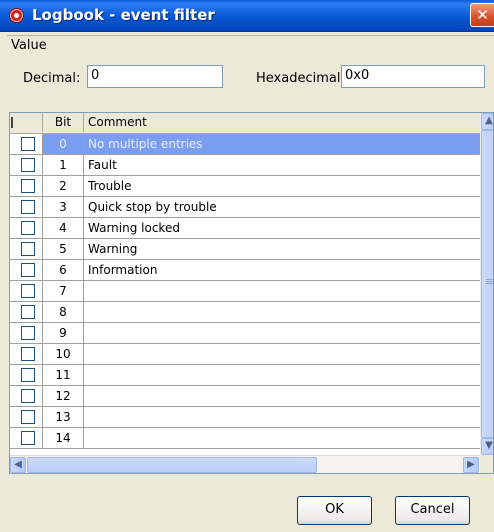  I want to click on ok-button: OK, so click(334, 510).